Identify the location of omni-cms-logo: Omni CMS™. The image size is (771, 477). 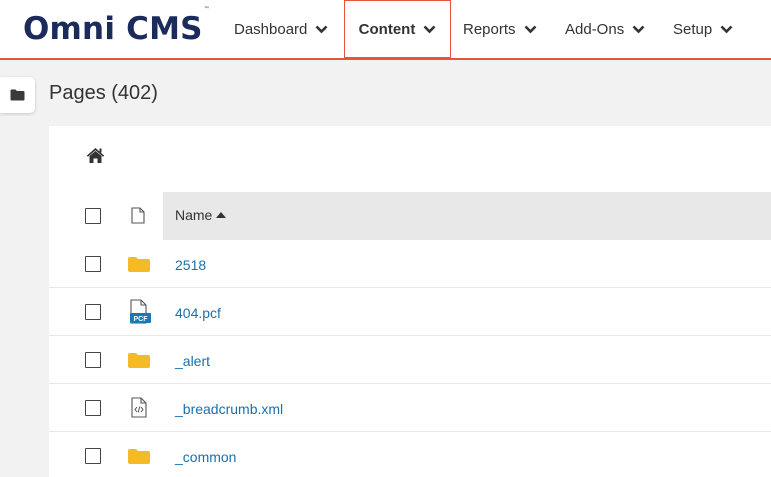
(116, 26).